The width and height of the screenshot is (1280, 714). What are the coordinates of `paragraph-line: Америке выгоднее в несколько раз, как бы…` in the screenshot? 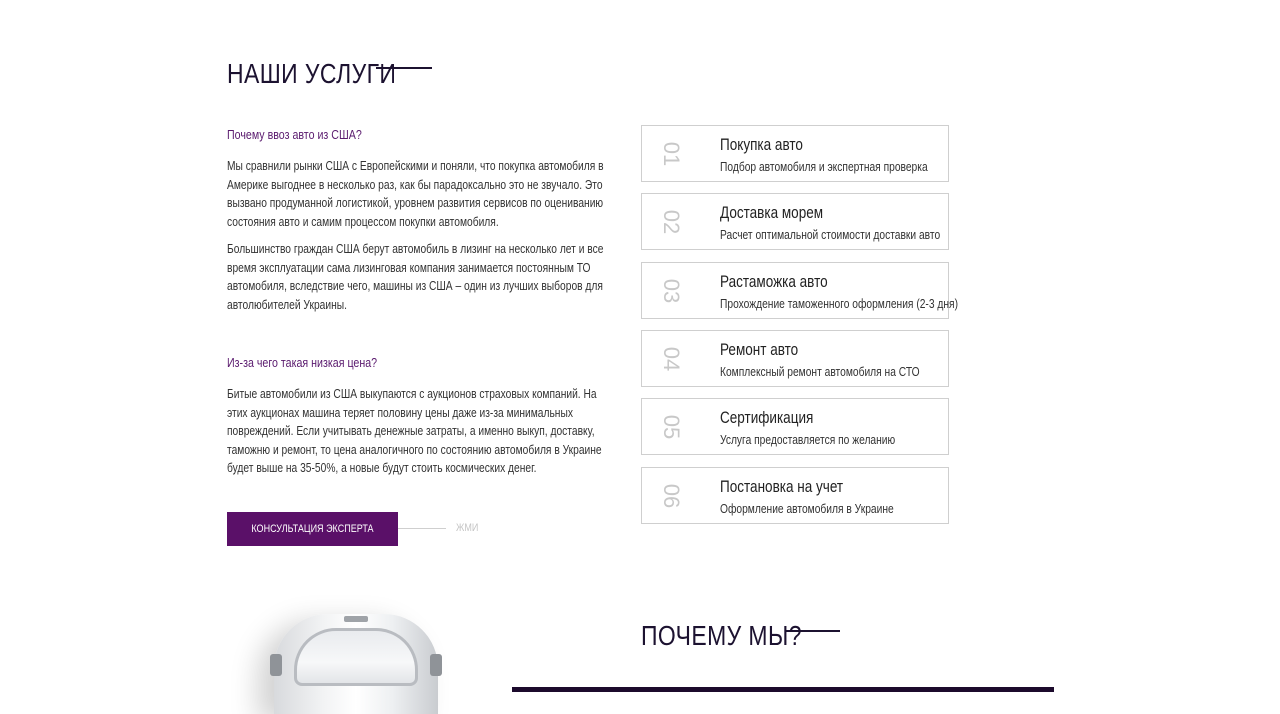 It's located at (415, 184).